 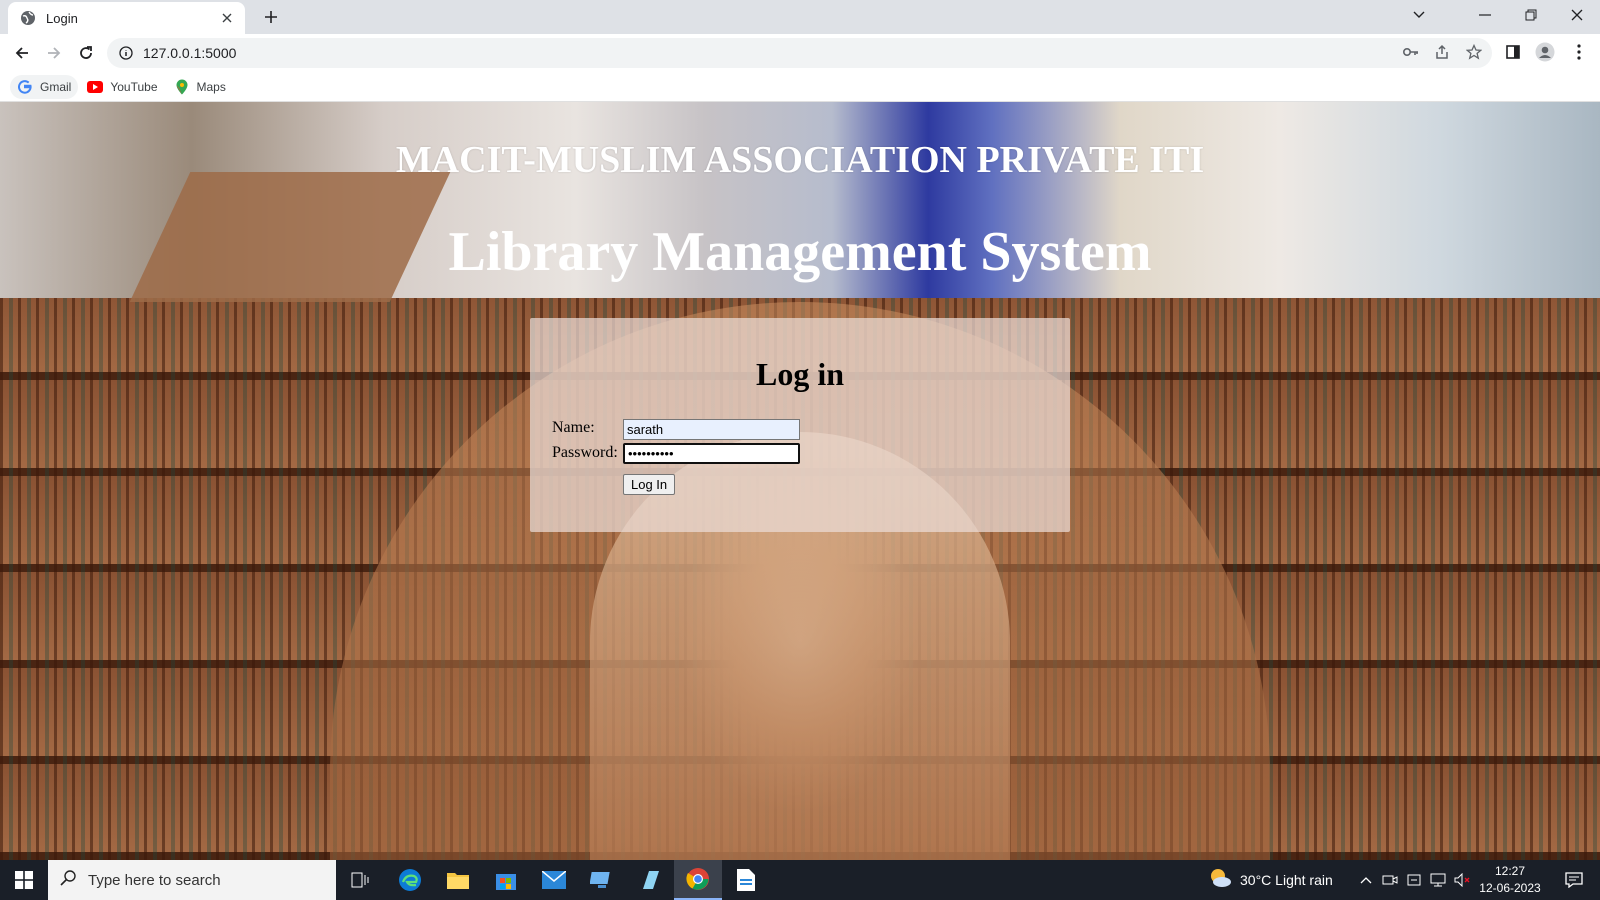 I want to click on login-form: Log in Name: Password: Log In, so click(x=800, y=425).